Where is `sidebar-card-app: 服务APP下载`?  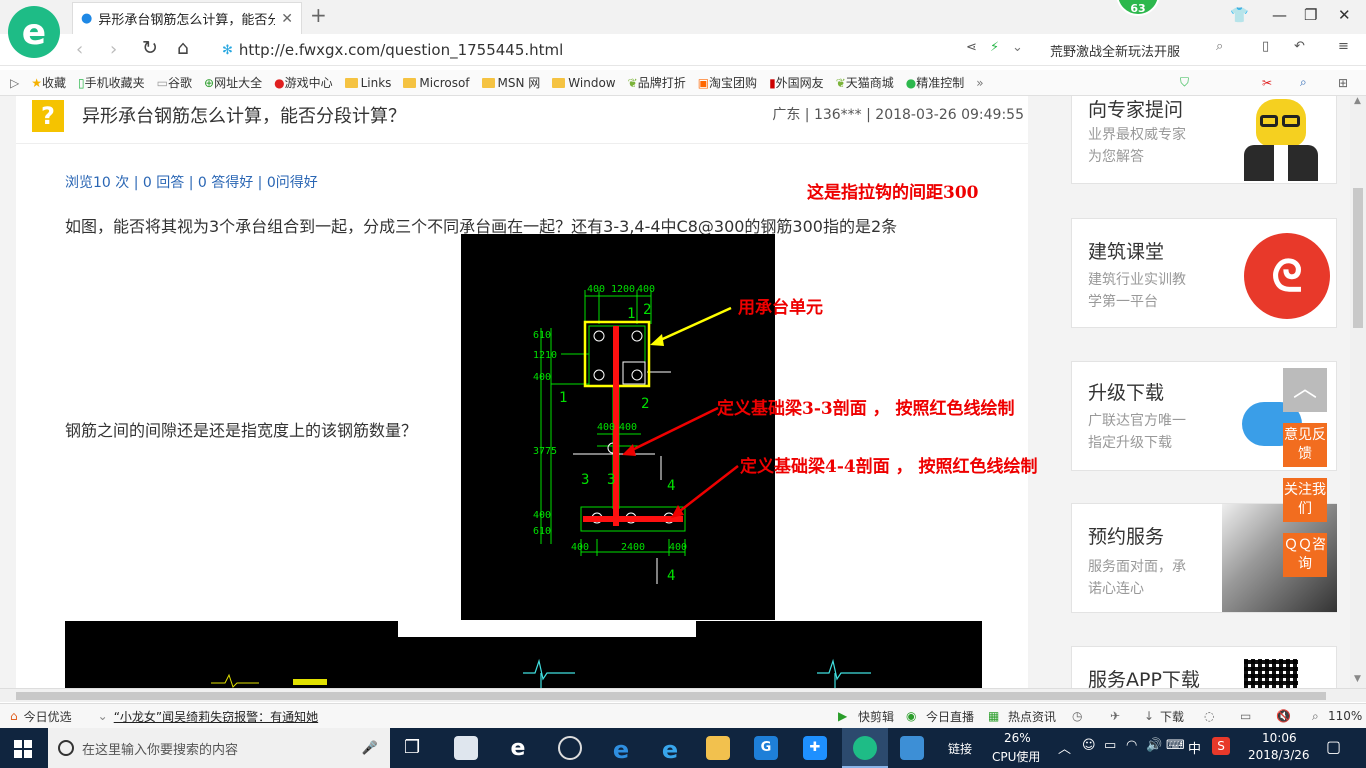
sidebar-card-app: 服务APP下载 is located at coordinates (1204, 667).